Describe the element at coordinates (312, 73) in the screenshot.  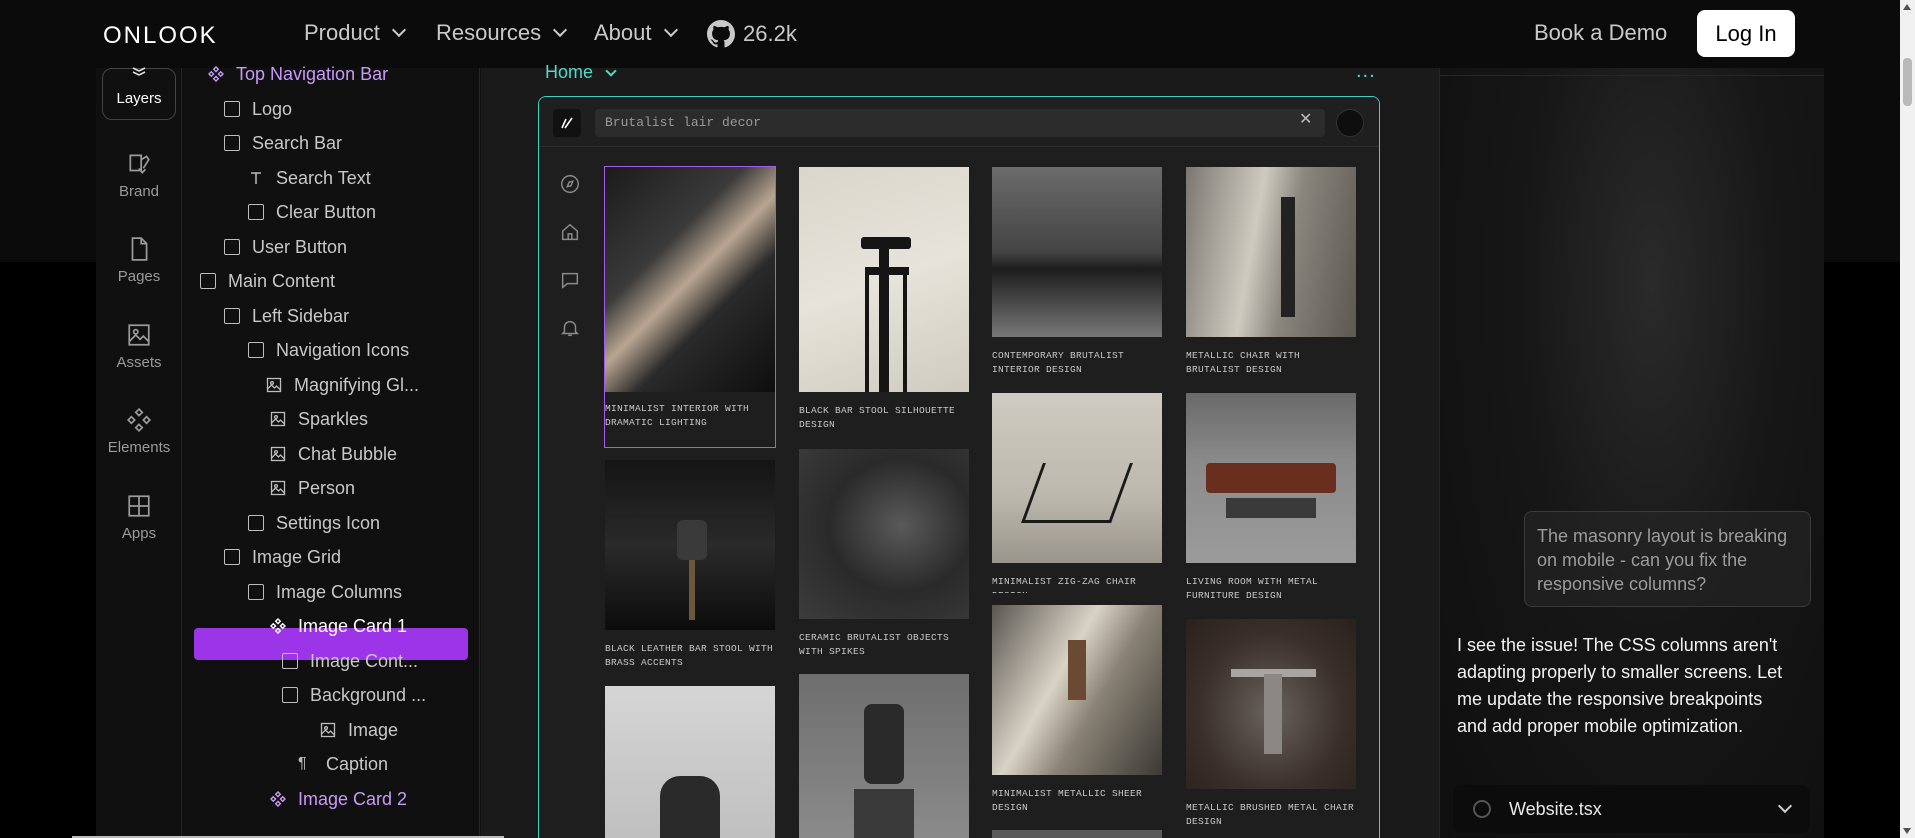
I see `layer-item-label: Top Navigation Bar` at that location.